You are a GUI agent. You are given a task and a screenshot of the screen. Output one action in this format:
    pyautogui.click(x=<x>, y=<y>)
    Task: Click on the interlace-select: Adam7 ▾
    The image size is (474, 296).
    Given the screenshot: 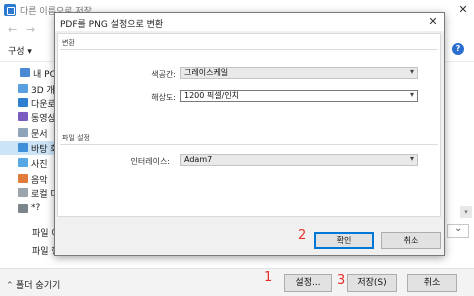 What is the action you would take?
    pyautogui.click(x=299, y=160)
    